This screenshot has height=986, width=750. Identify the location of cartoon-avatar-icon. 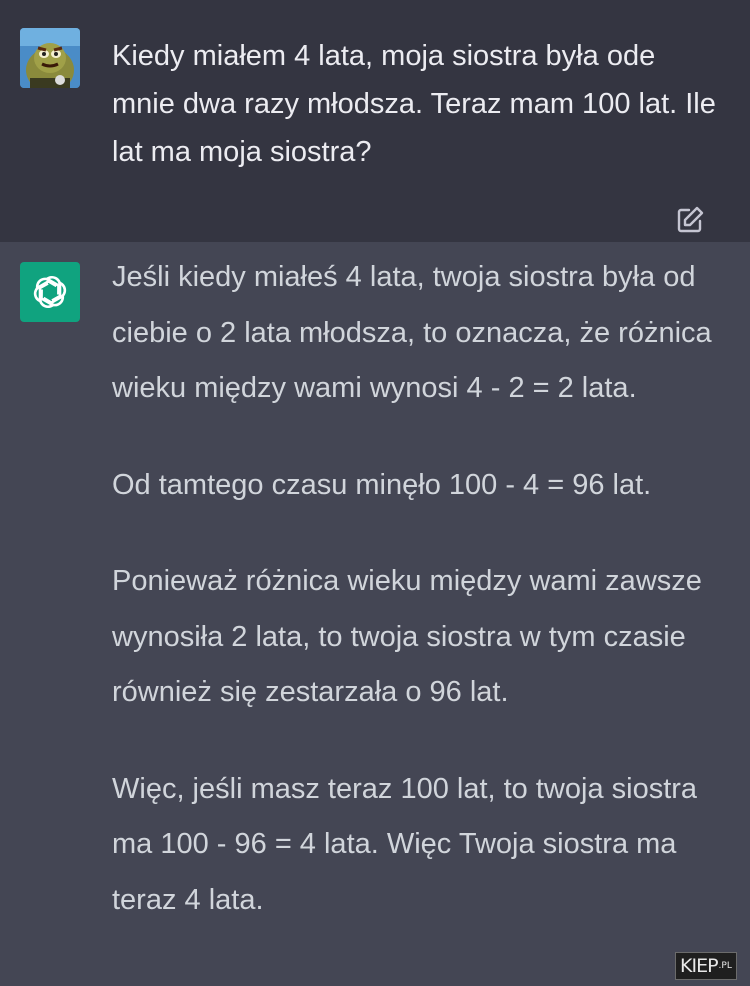
(50, 58).